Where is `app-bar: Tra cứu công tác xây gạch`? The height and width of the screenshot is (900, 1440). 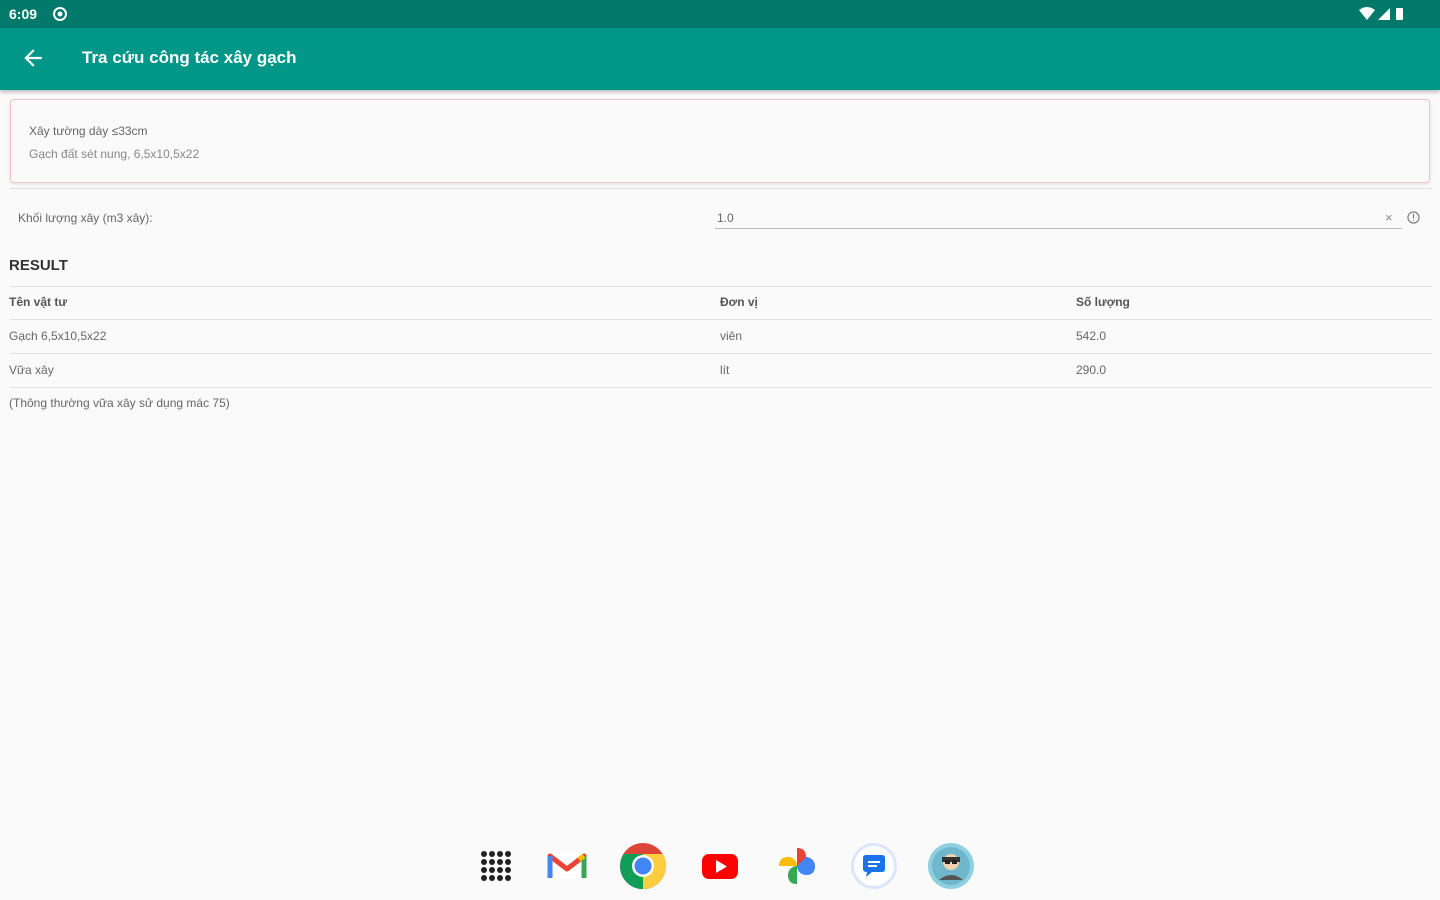 app-bar: Tra cứu công tác xây gạch is located at coordinates (720, 59).